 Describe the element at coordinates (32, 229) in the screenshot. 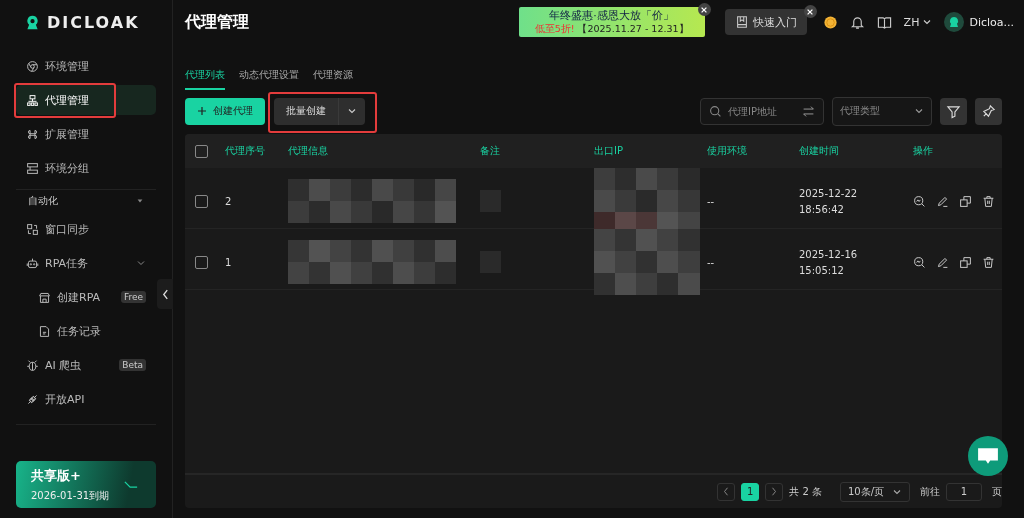

I see `windows-icon` at that location.